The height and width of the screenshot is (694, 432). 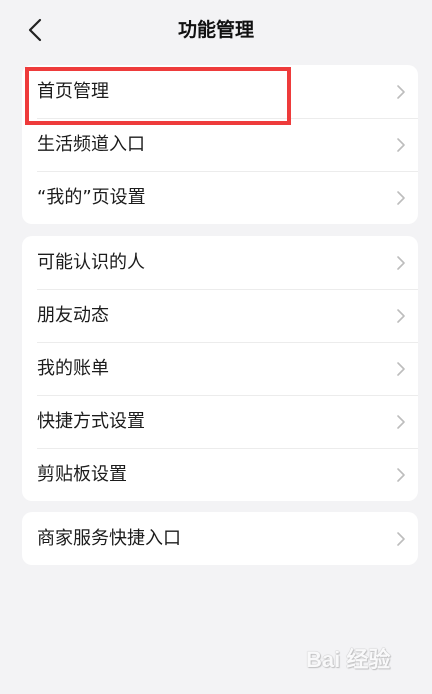 I want to click on row-people-you-may-know: 可能认识的人, so click(x=220, y=262).